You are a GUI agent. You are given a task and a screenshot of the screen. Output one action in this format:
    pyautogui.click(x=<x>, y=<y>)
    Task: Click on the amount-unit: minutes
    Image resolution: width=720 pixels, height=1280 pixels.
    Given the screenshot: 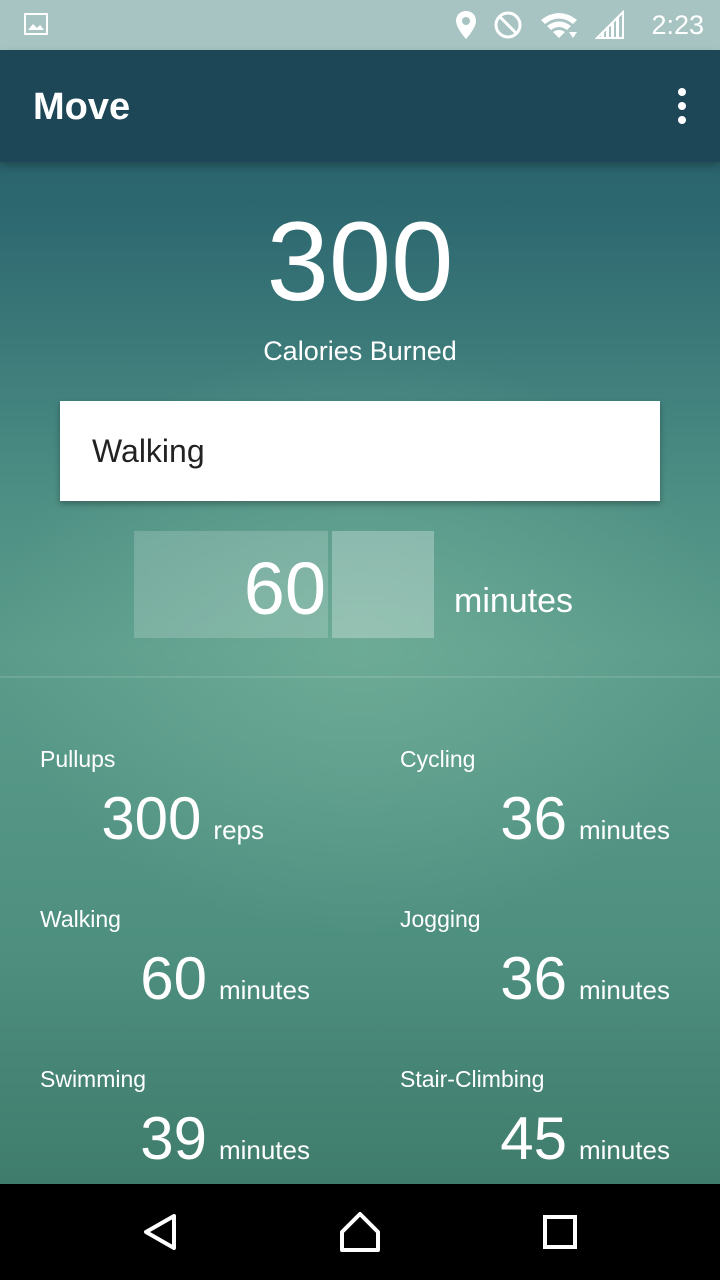 What is the action you would take?
    pyautogui.click(x=514, y=601)
    